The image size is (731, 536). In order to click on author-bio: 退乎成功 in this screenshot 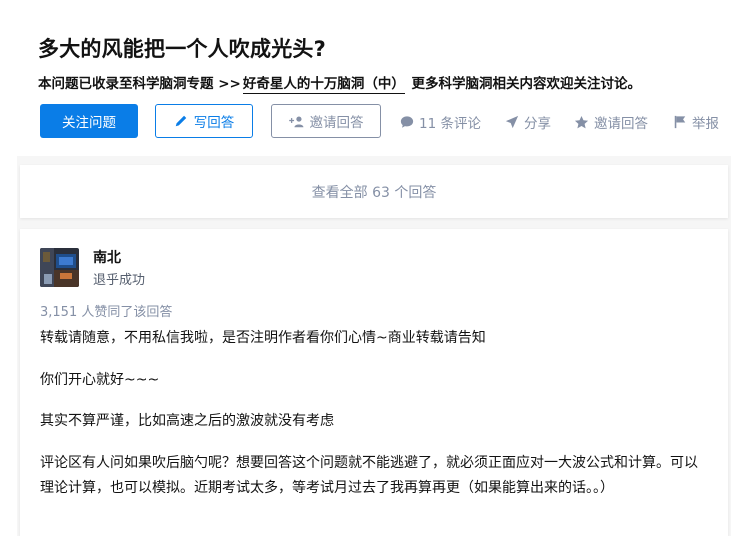, I will do `click(119, 280)`.